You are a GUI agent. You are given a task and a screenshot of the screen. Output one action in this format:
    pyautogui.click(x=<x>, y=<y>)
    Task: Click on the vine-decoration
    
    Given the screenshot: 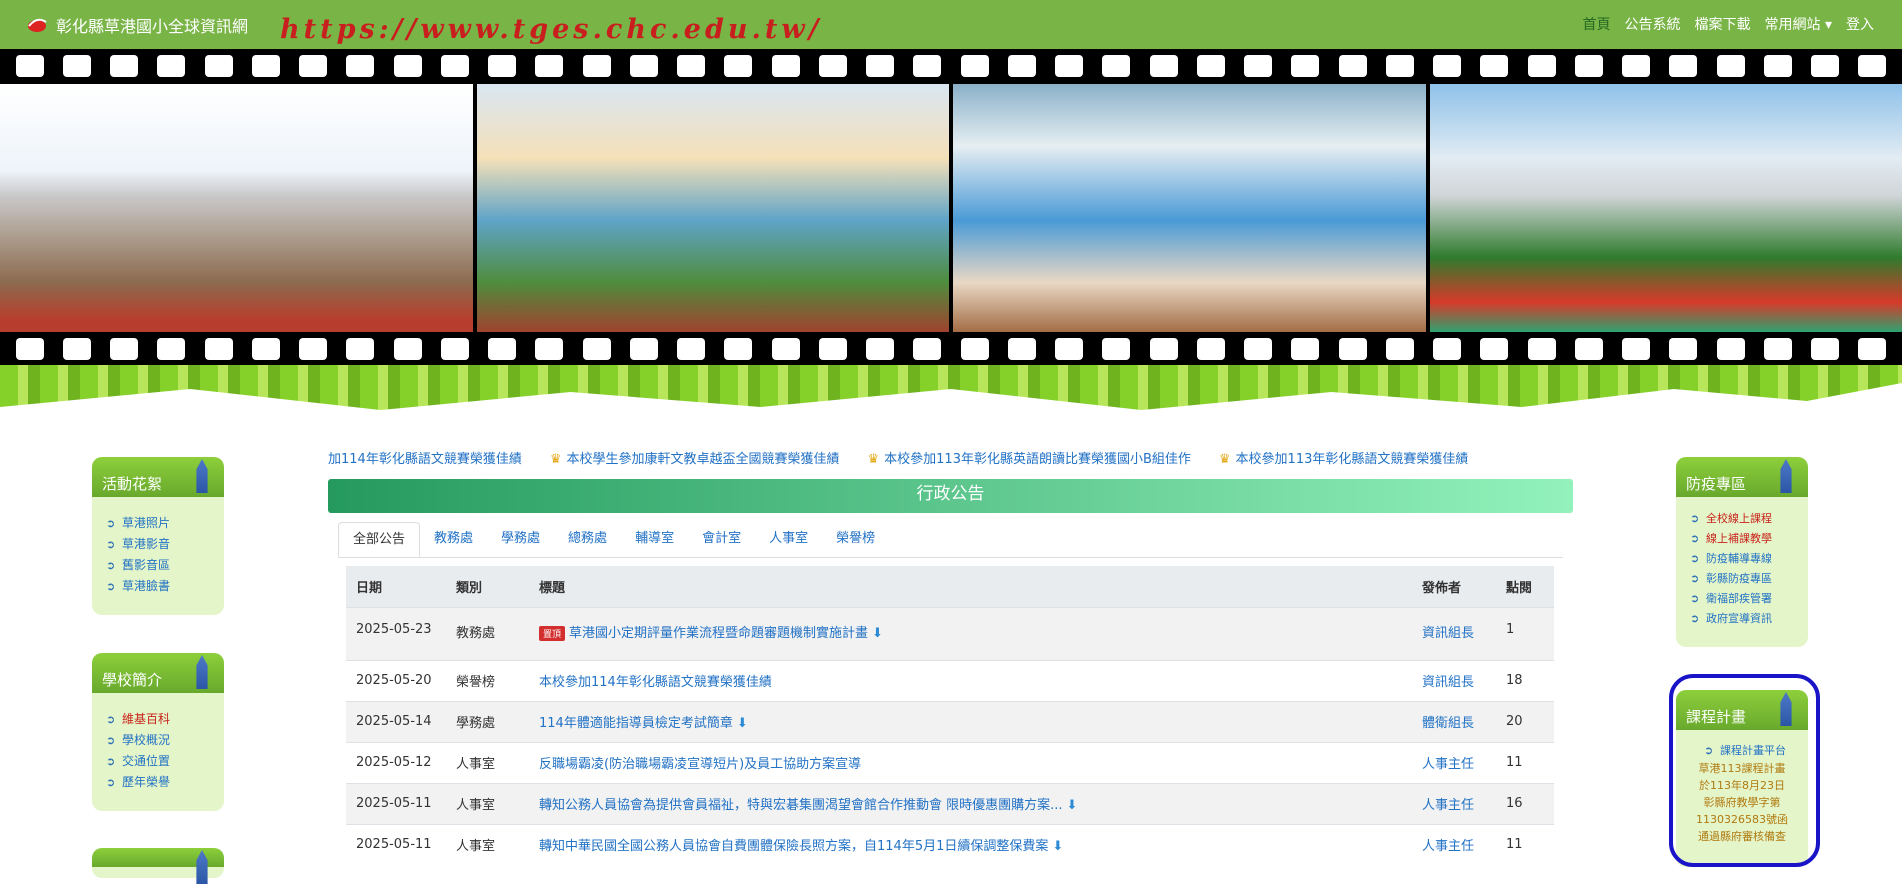 What is the action you would take?
    pyautogui.click(x=951, y=395)
    